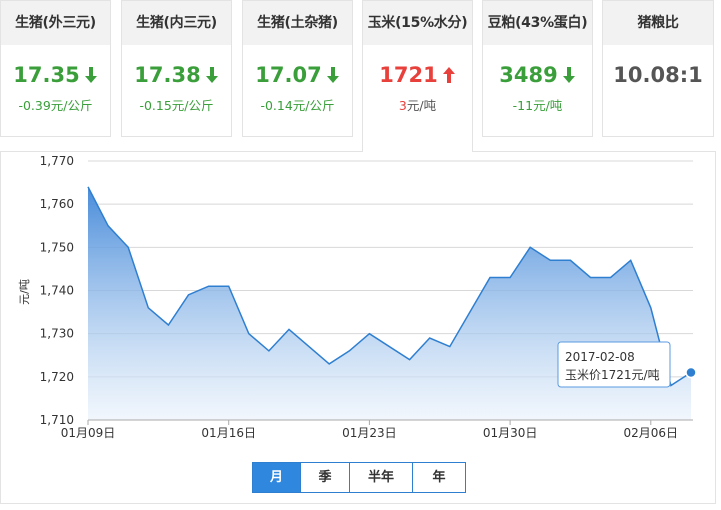 The height and width of the screenshot is (510, 721). Describe the element at coordinates (57, 247) in the screenshot. I see `y-tick-label: 1,750` at that location.